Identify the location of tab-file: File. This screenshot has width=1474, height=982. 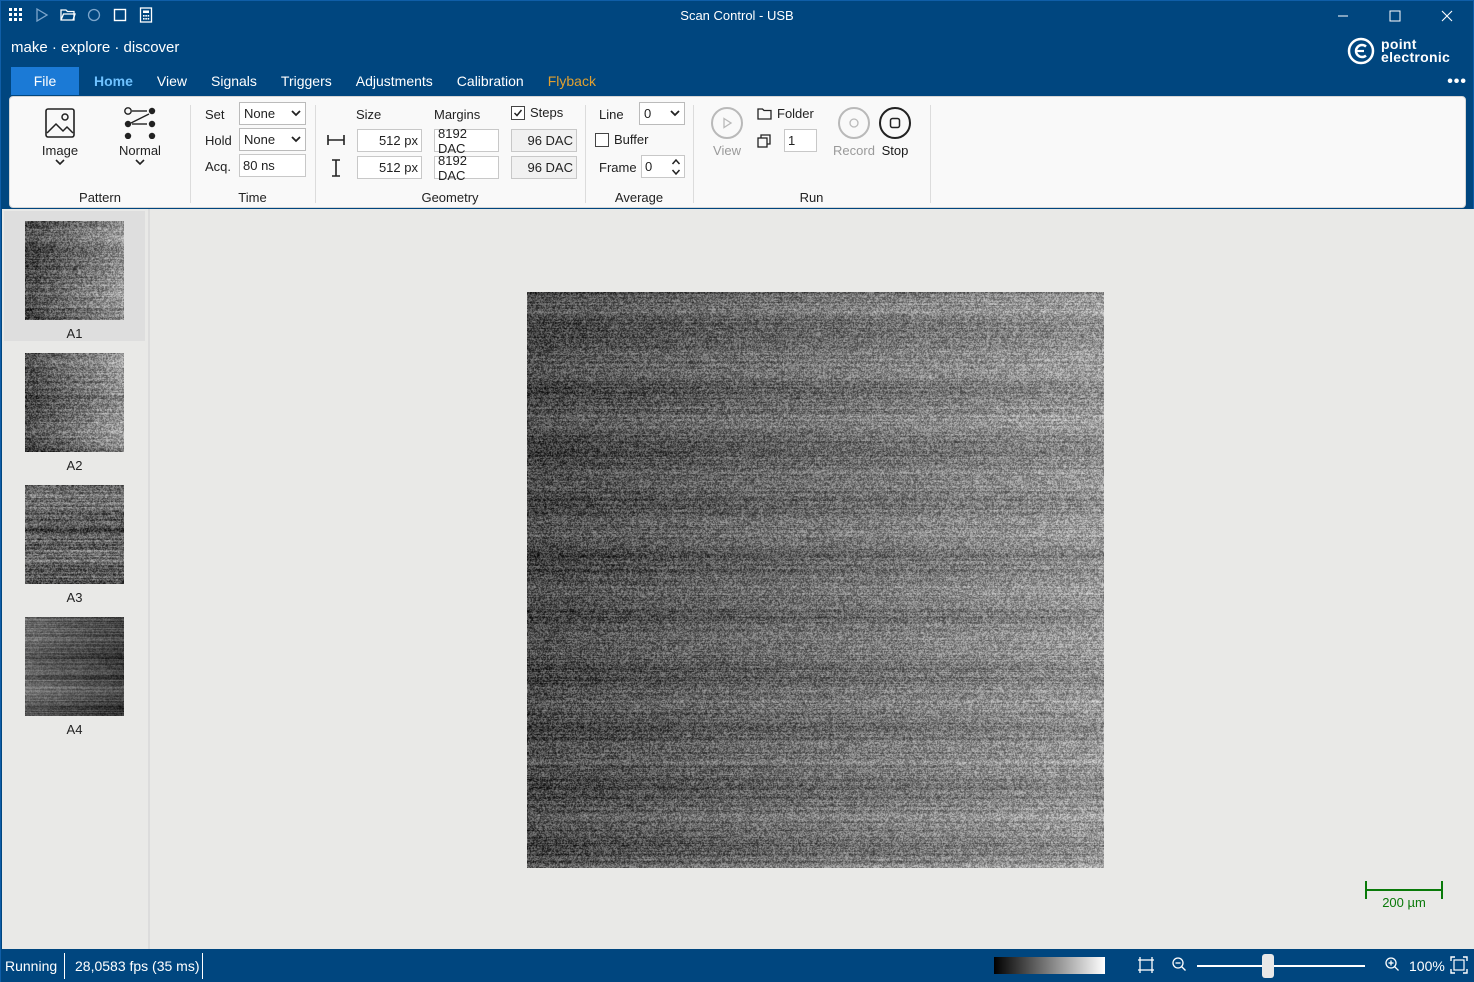
(45, 81).